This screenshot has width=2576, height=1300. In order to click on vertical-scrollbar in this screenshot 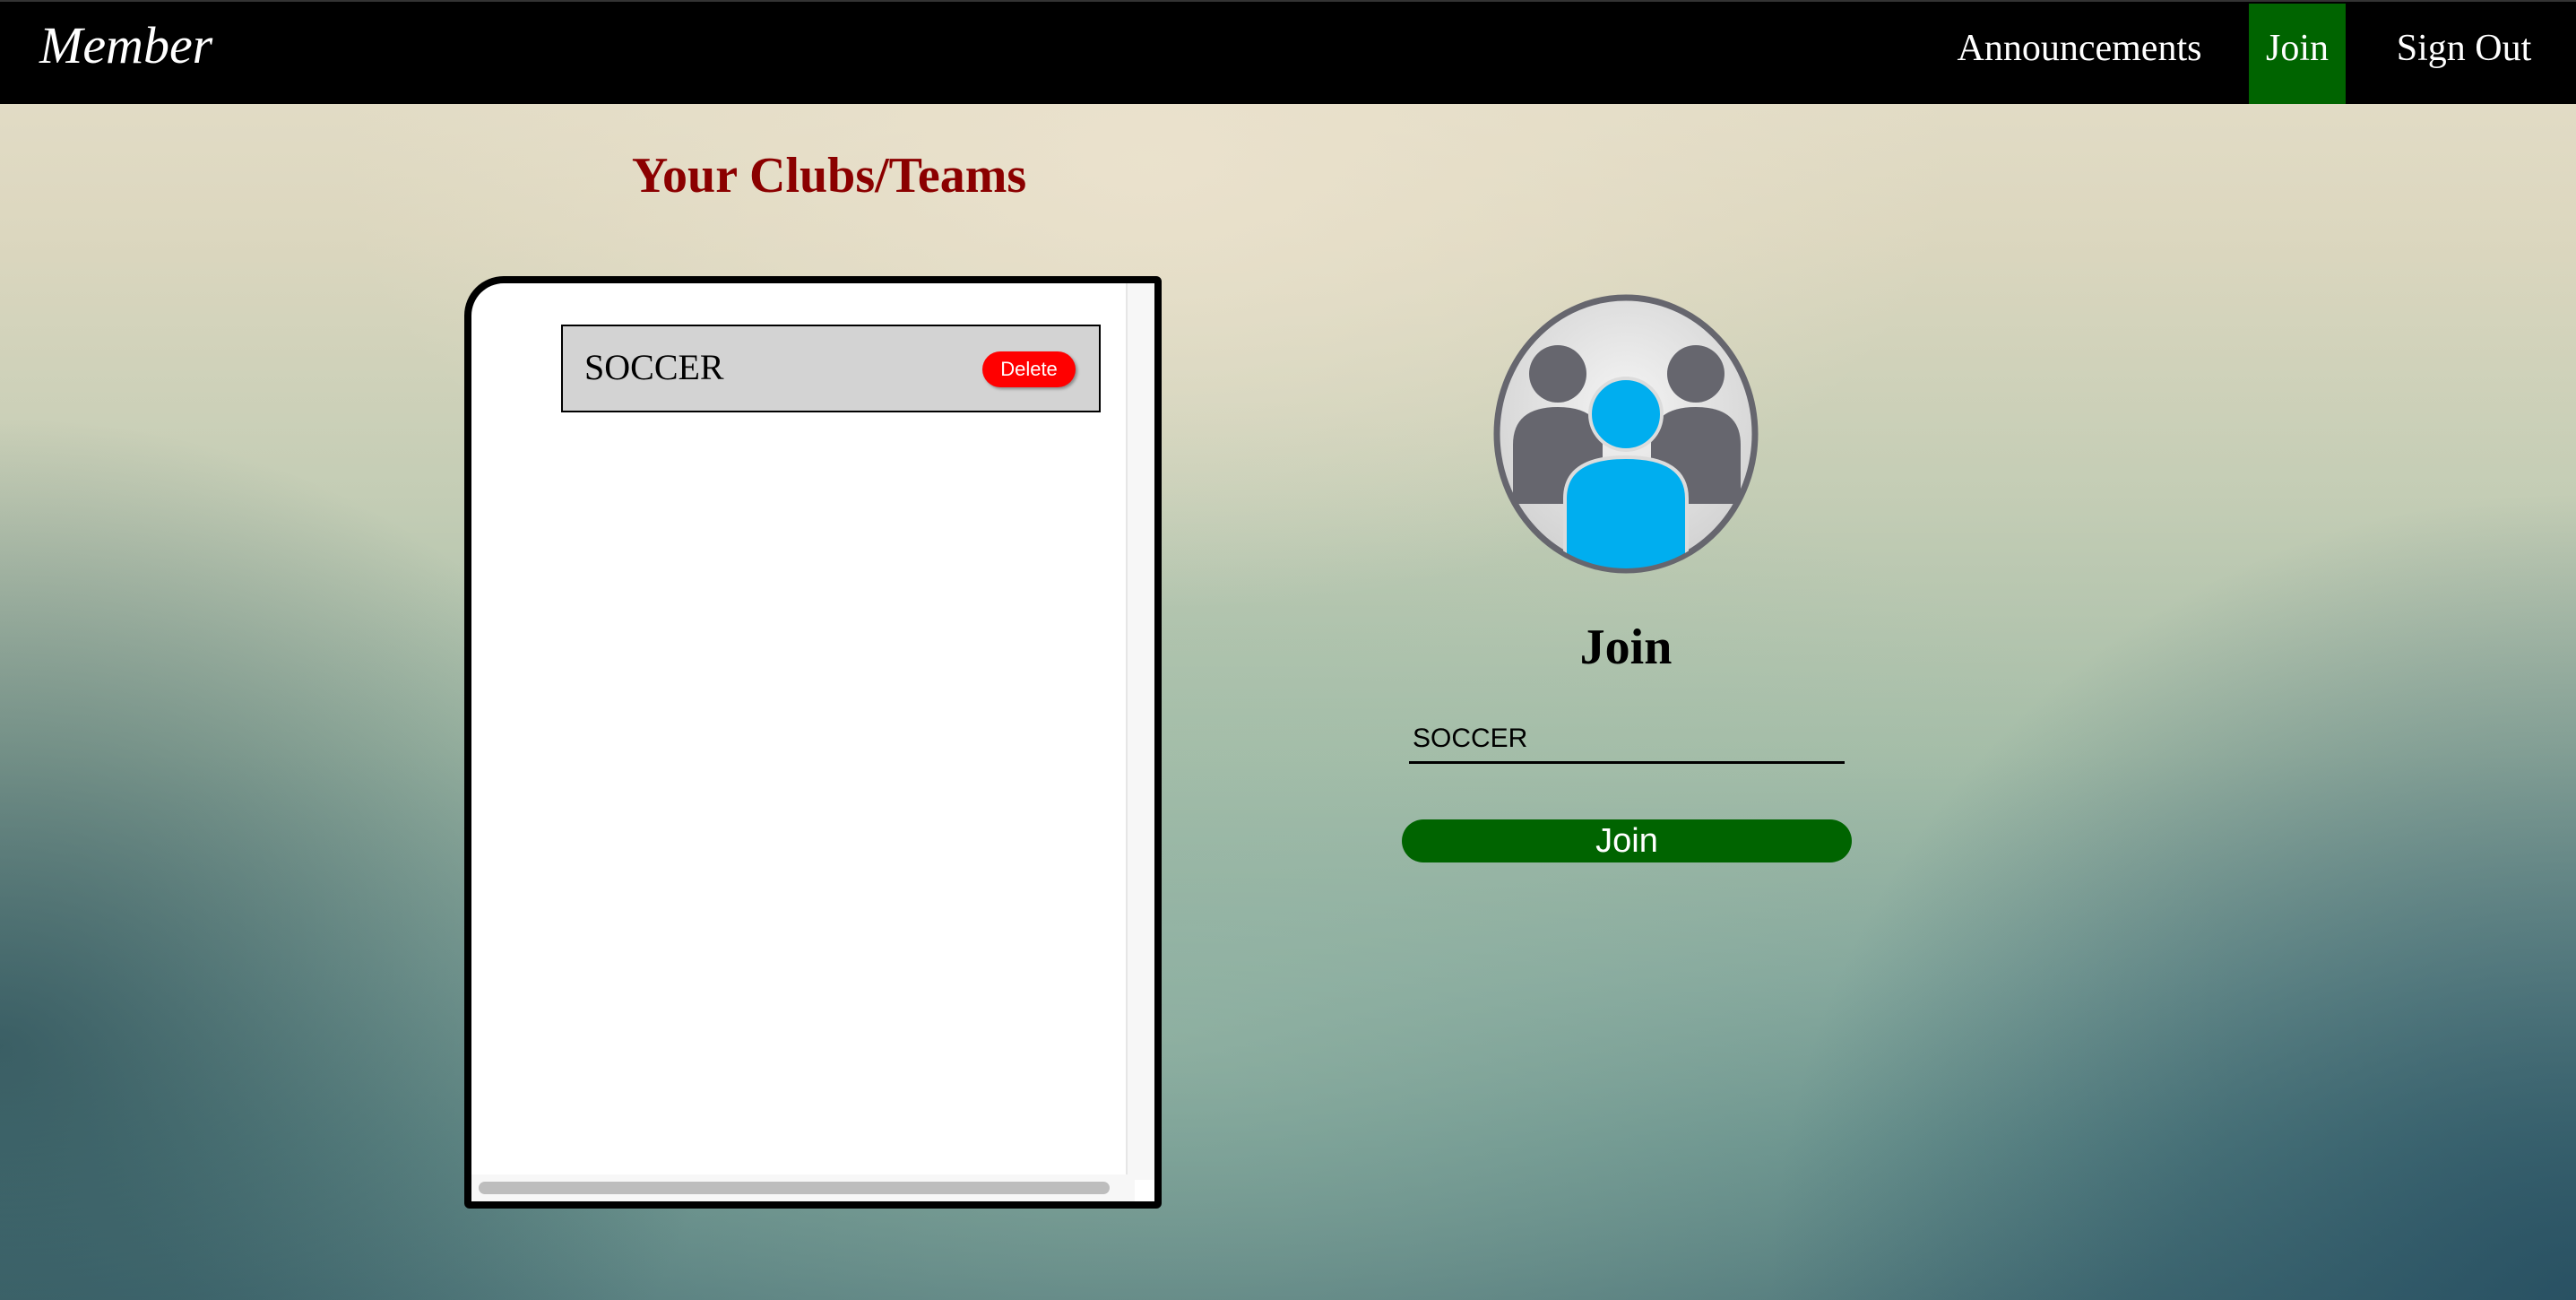, I will do `click(1140, 731)`.